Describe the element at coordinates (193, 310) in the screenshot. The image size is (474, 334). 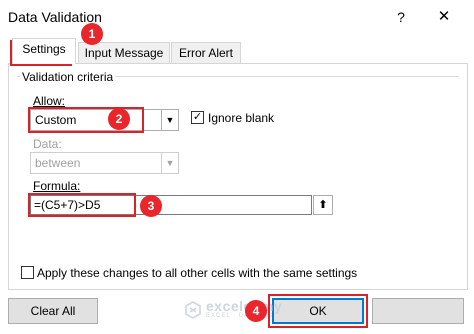
I see `watermark-icon` at that location.